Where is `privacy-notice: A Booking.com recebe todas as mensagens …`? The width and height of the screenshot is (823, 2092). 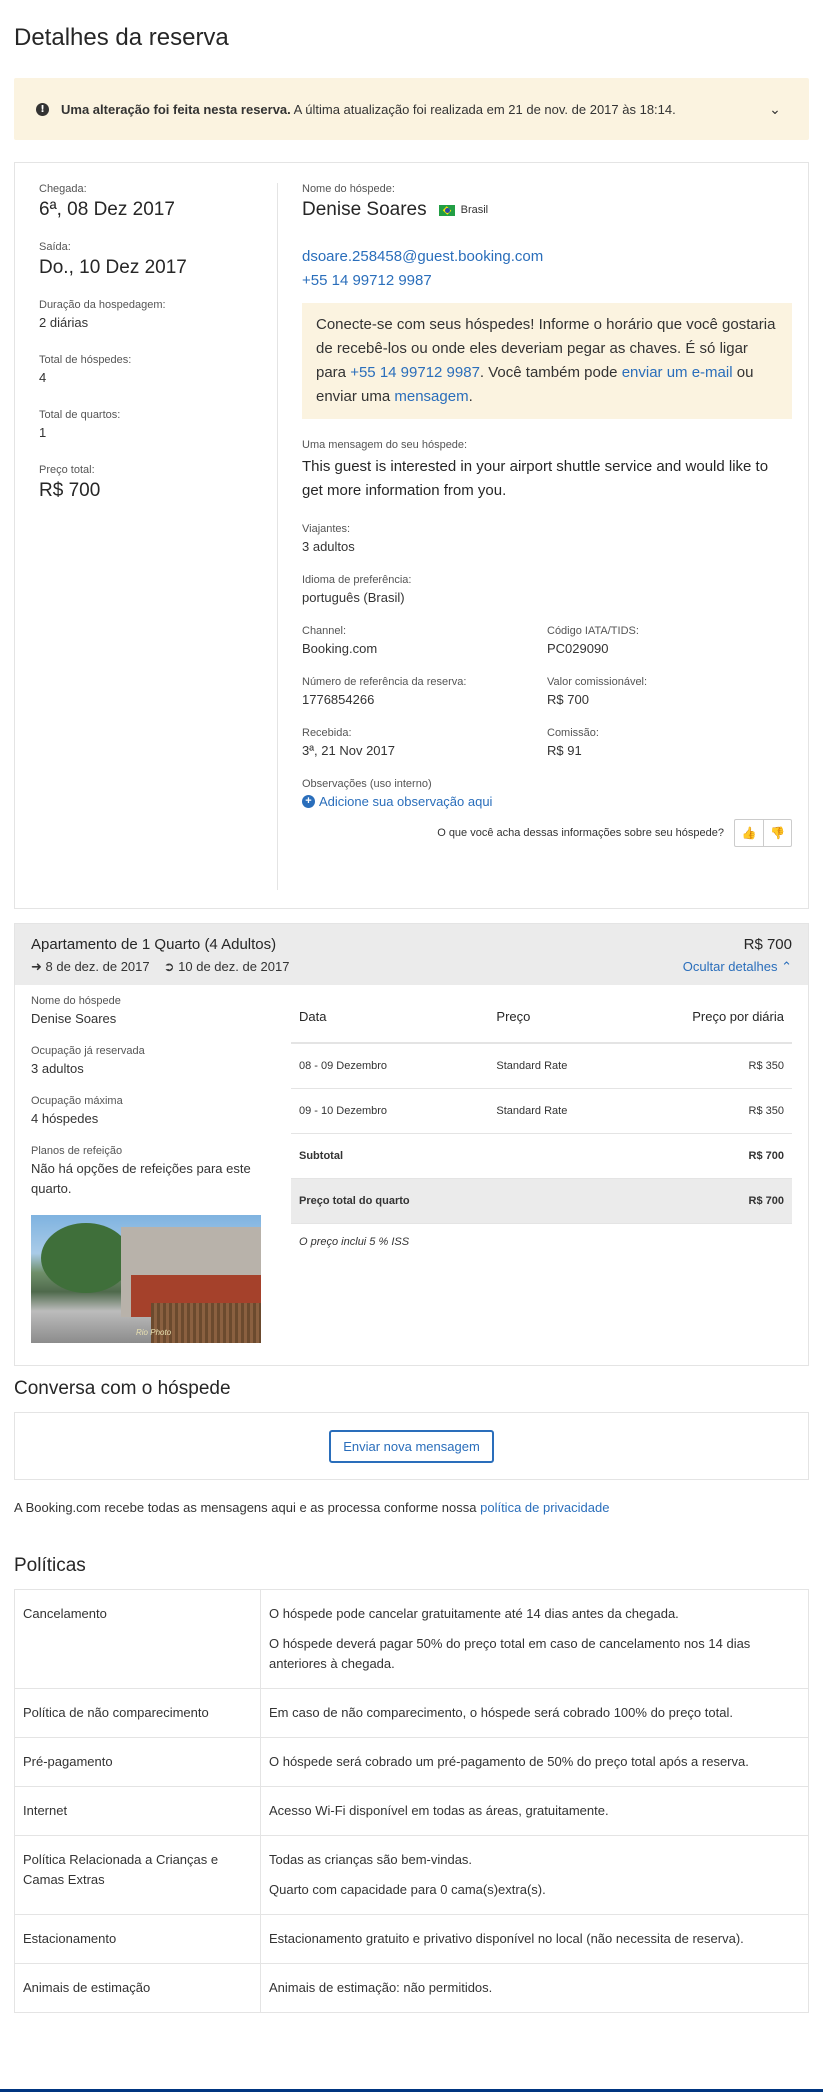 privacy-notice: A Booking.com recebe todas as mensagens … is located at coordinates (312, 1507).